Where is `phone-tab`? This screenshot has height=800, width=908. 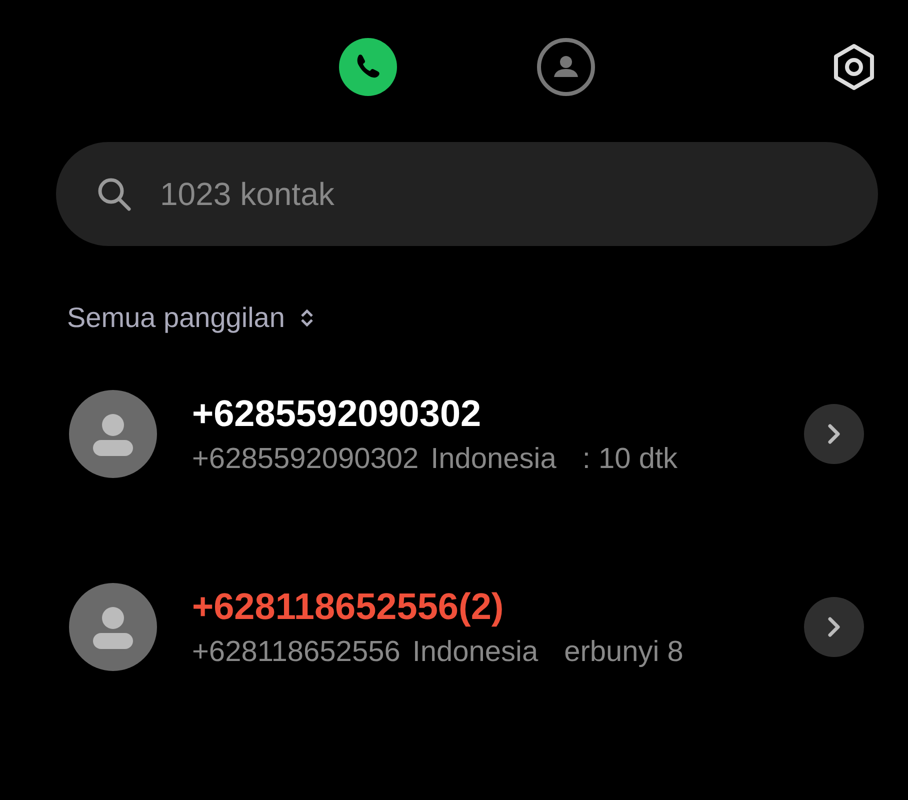 phone-tab is located at coordinates (368, 67).